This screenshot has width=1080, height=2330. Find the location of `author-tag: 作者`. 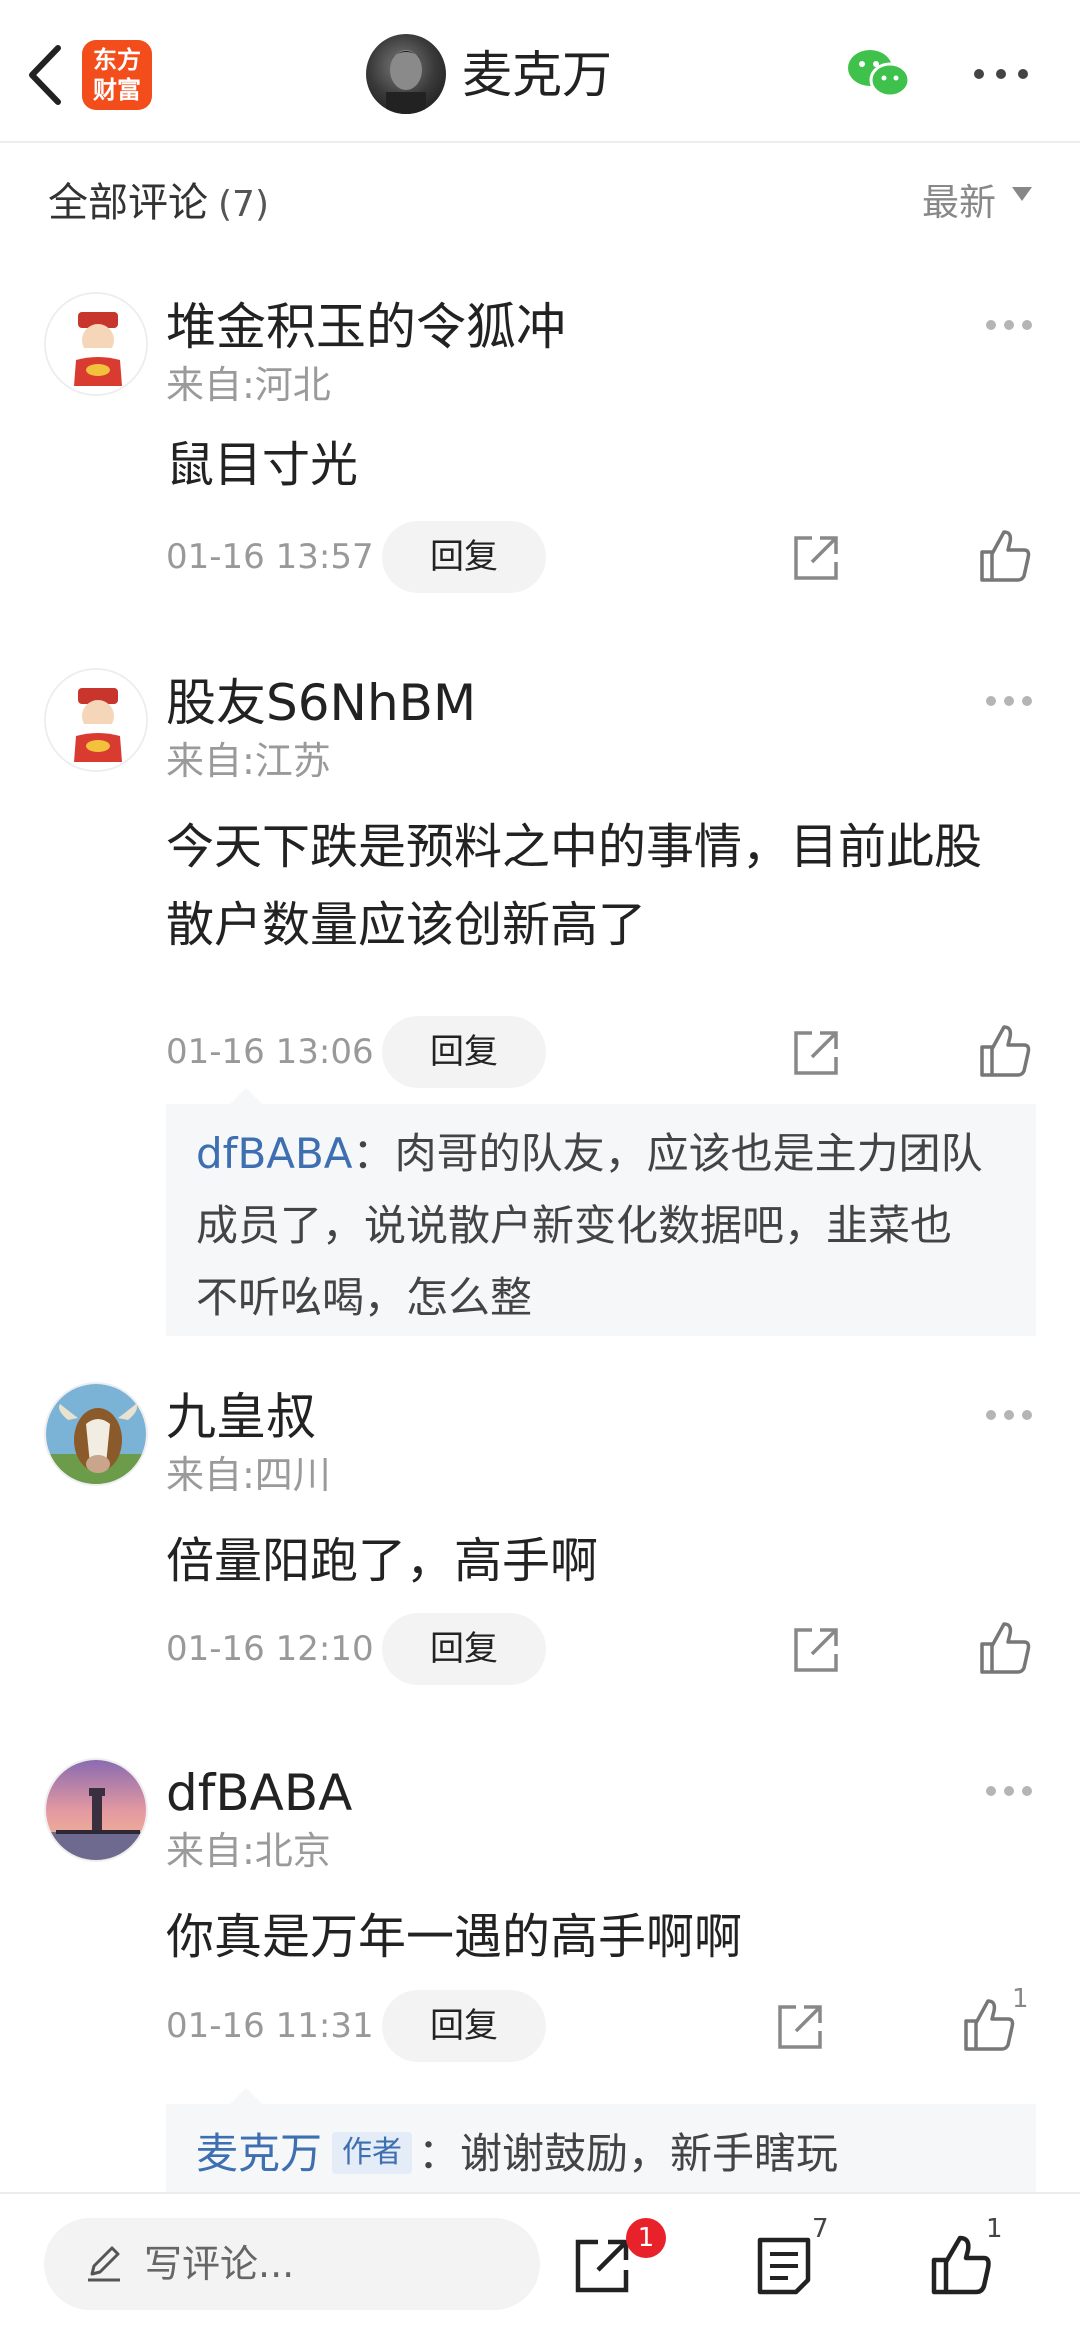

author-tag: 作者 is located at coordinates (372, 2153).